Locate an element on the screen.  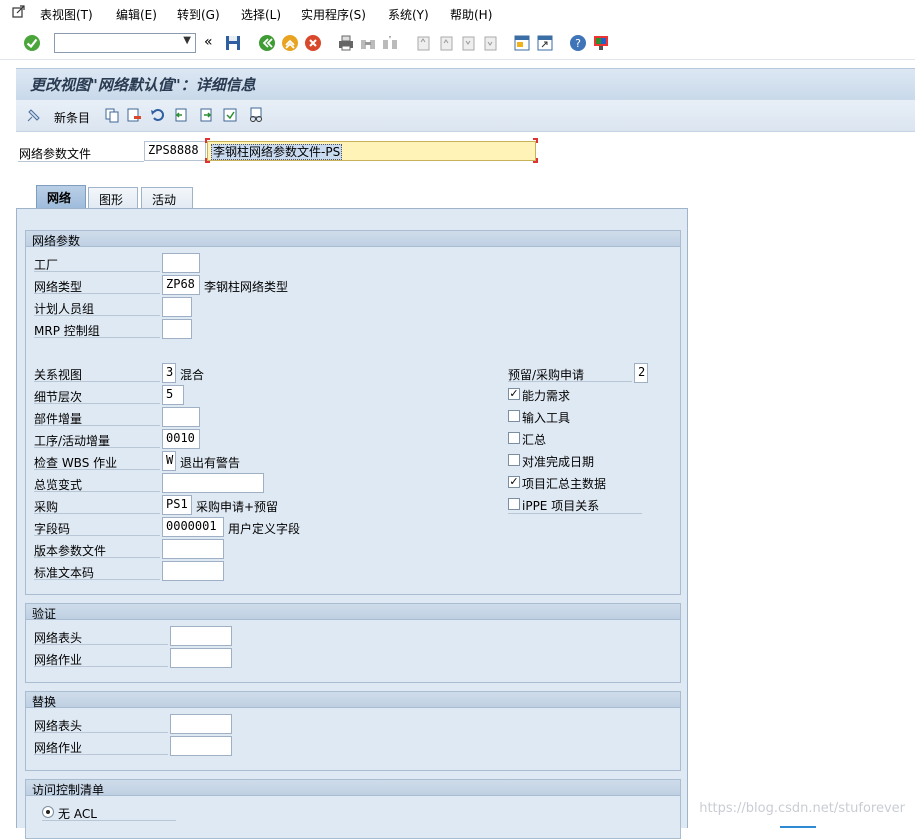
menu-table-view: 表视图(T) is located at coordinates (66, 14).